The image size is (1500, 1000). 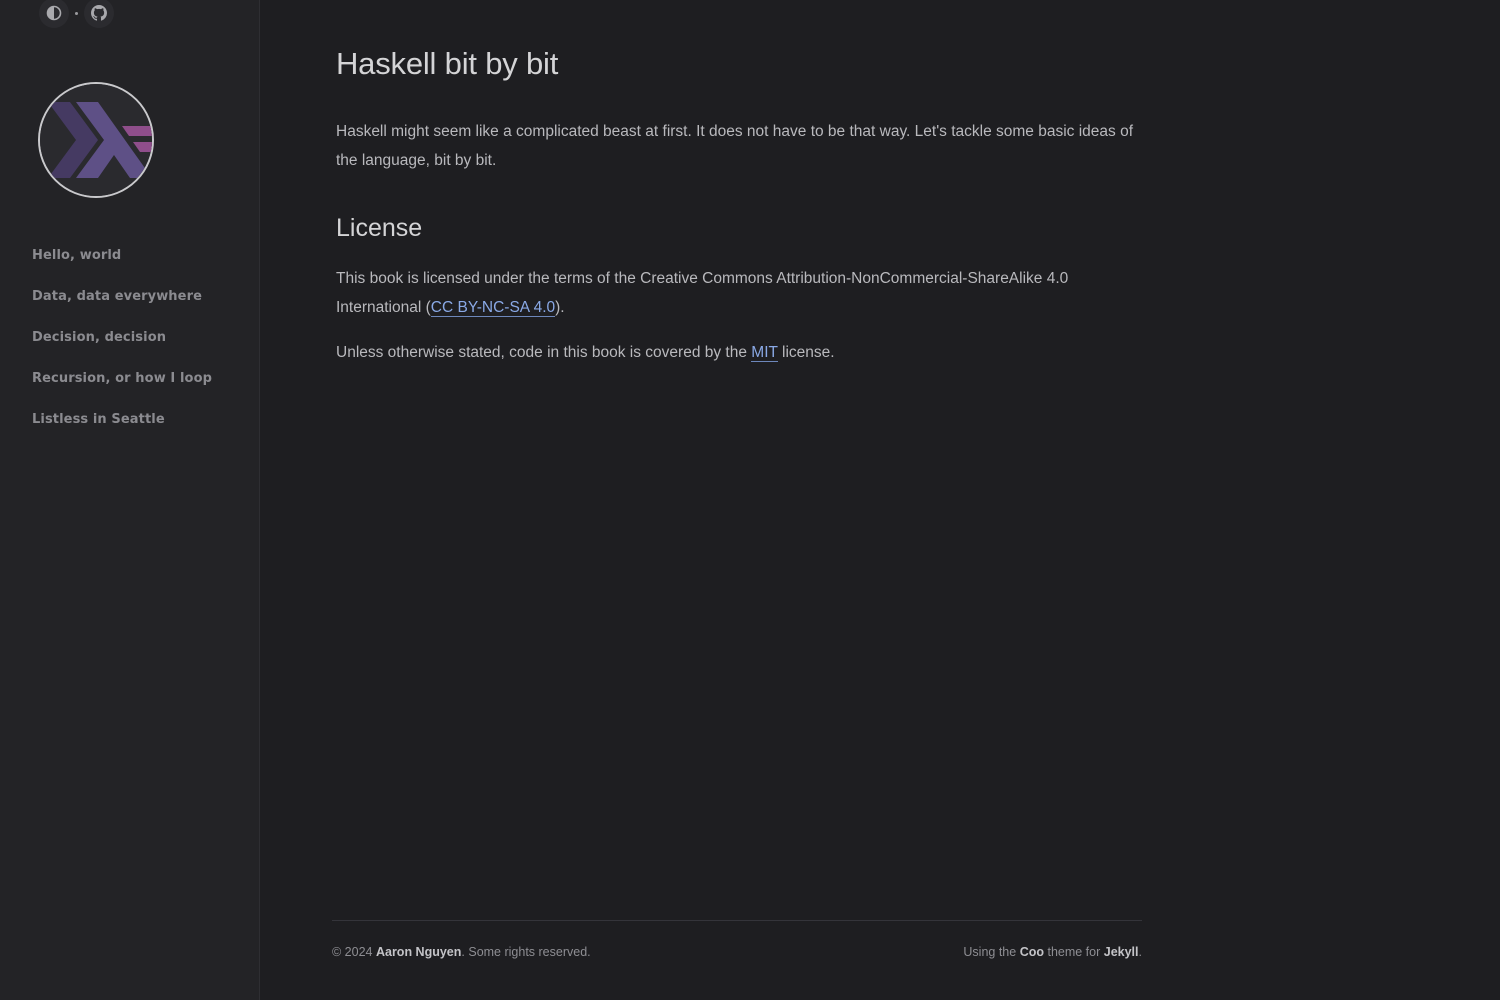 I want to click on separator-dot, so click(x=76, y=13).